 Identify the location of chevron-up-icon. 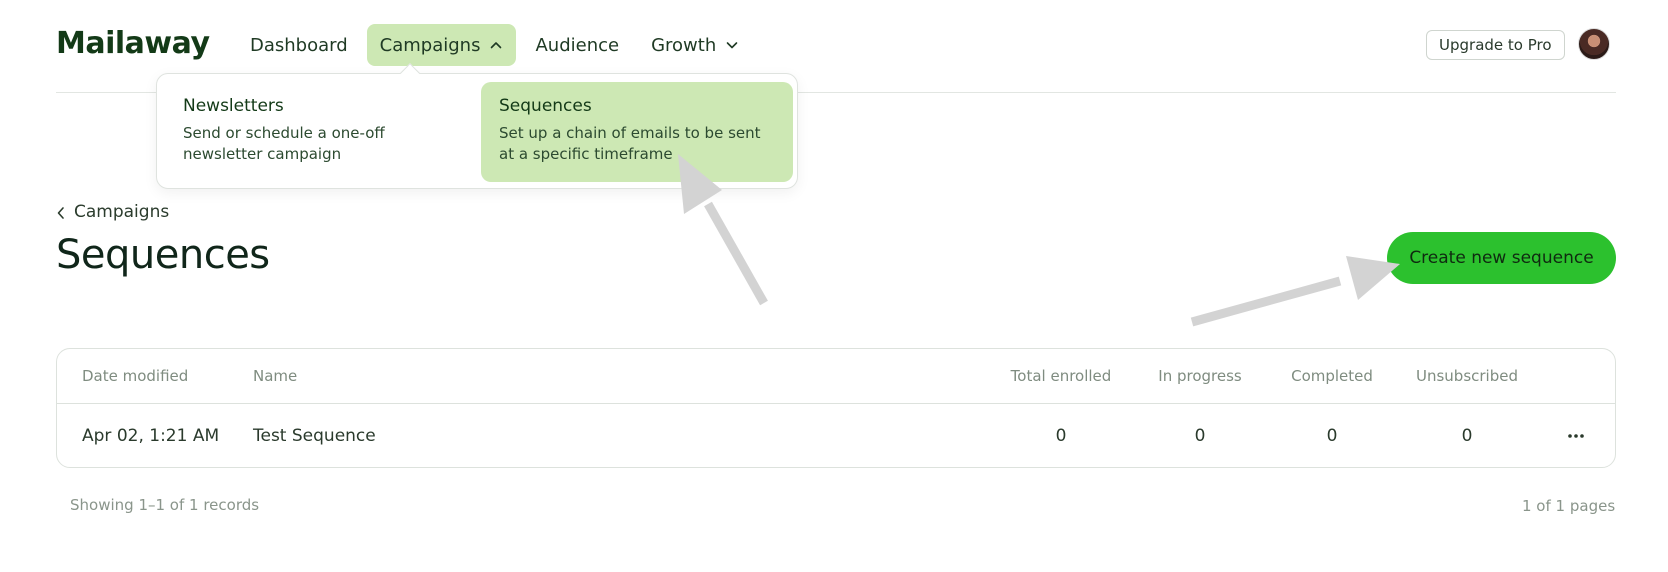
(496, 45).